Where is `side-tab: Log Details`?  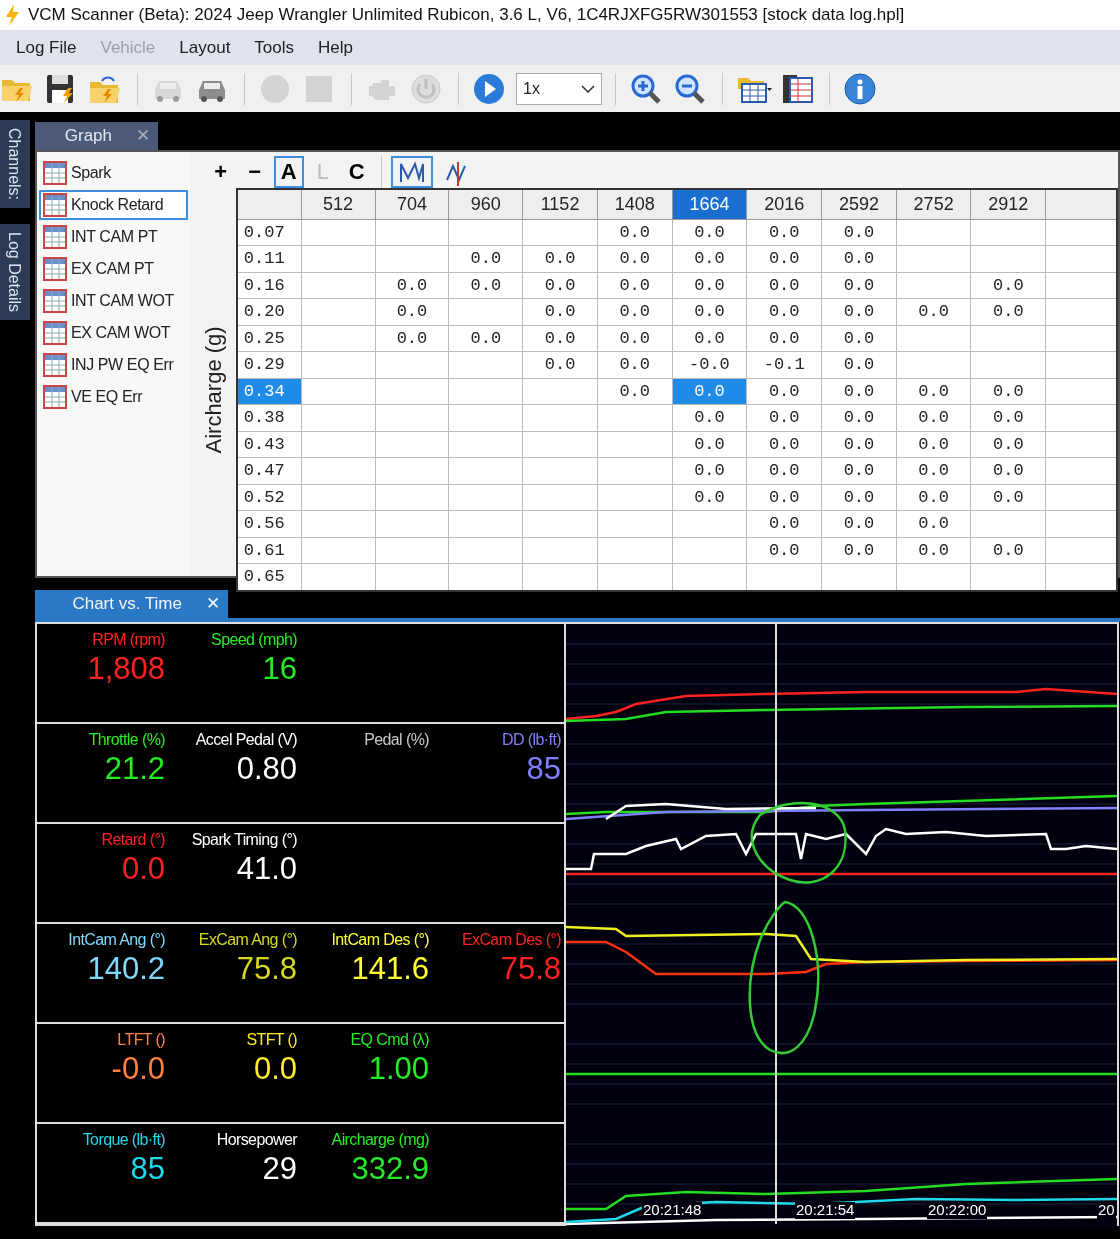 side-tab: Log Details is located at coordinates (15, 272).